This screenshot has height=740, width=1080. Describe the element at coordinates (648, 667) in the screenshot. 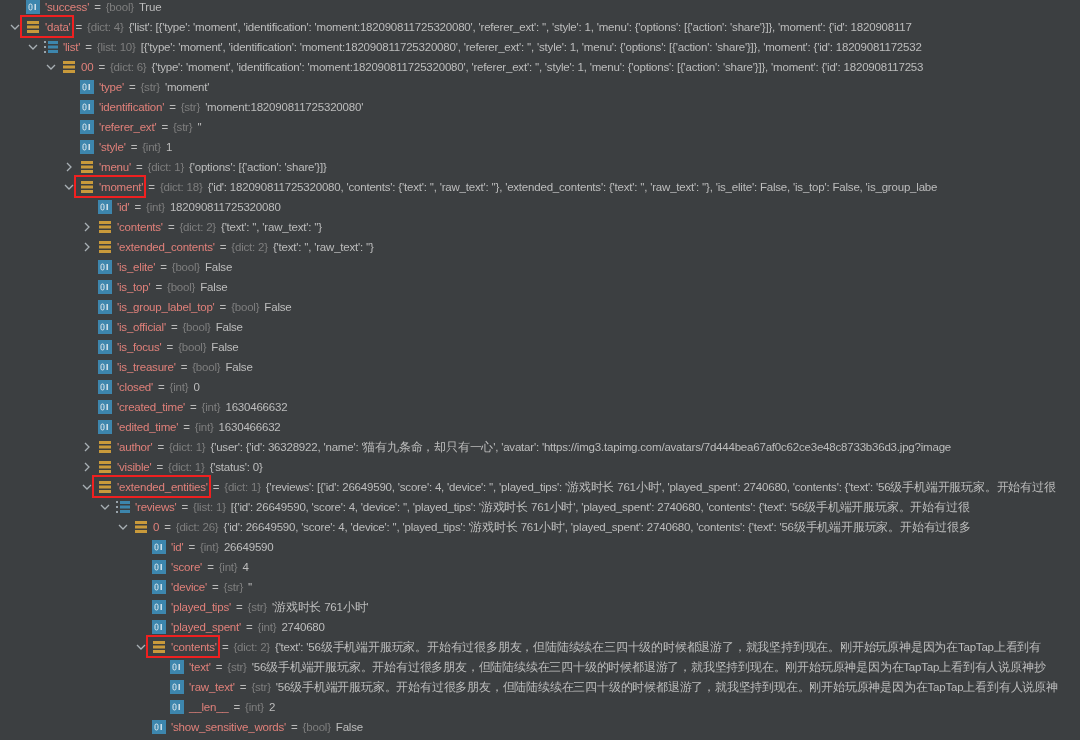

I see `variable-value: '56级手机端开服玩家。开始有过很多朋友，但陆陆续续在三四十级的时候都退游了，就我坚持到现在。刚开始玩原神是因为在TapTap上看到有人说原神抄` at that location.